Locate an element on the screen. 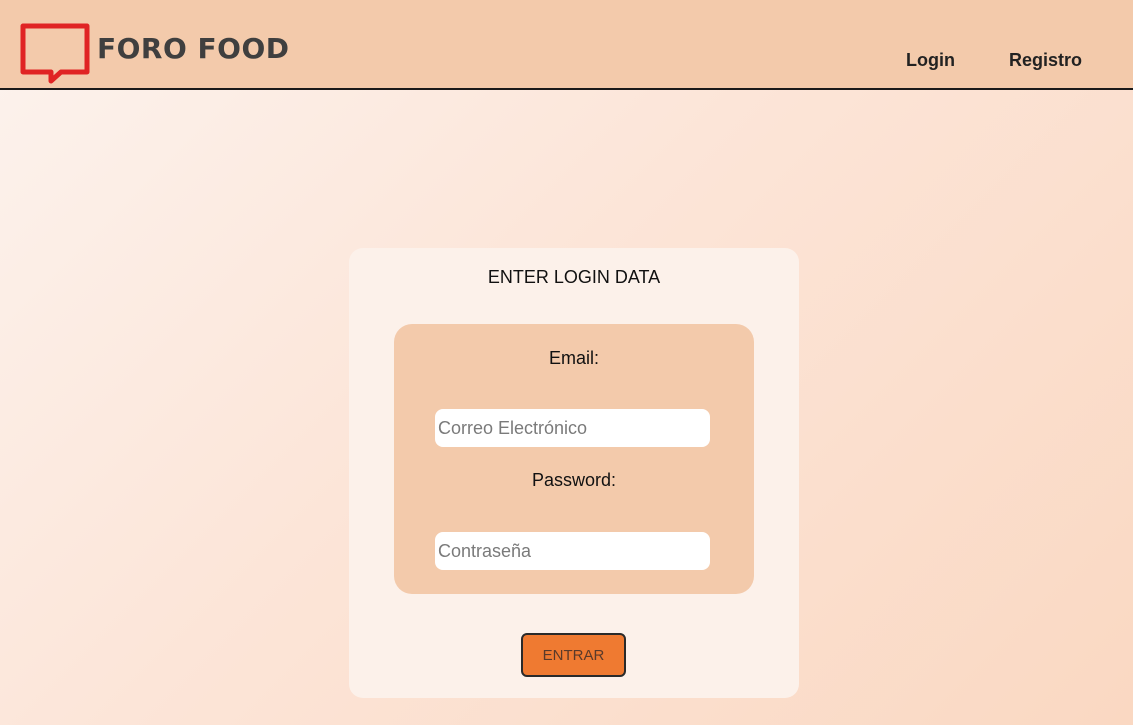 The image size is (1133, 725). password-label: Password: is located at coordinates (574, 480).